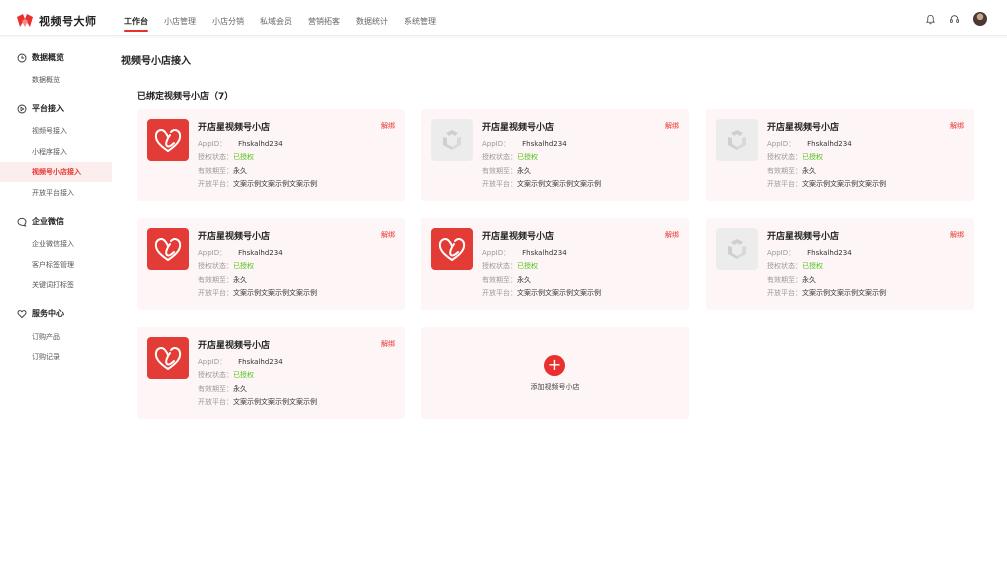  Describe the element at coordinates (48, 313) in the screenshot. I see `sidebar-group-label: 服务中心` at that location.